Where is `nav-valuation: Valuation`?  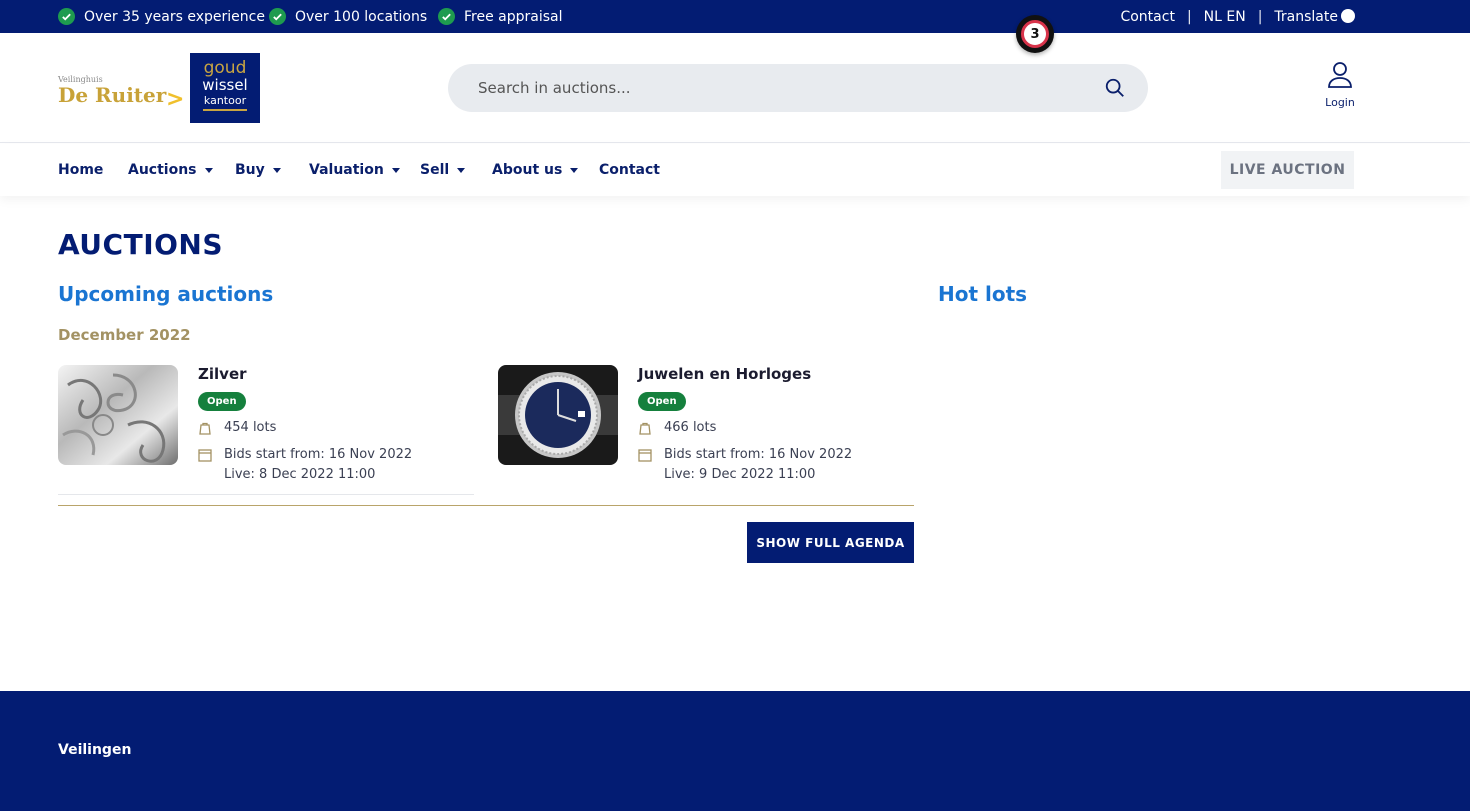 nav-valuation: Valuation is located at coordinates (354, 170).